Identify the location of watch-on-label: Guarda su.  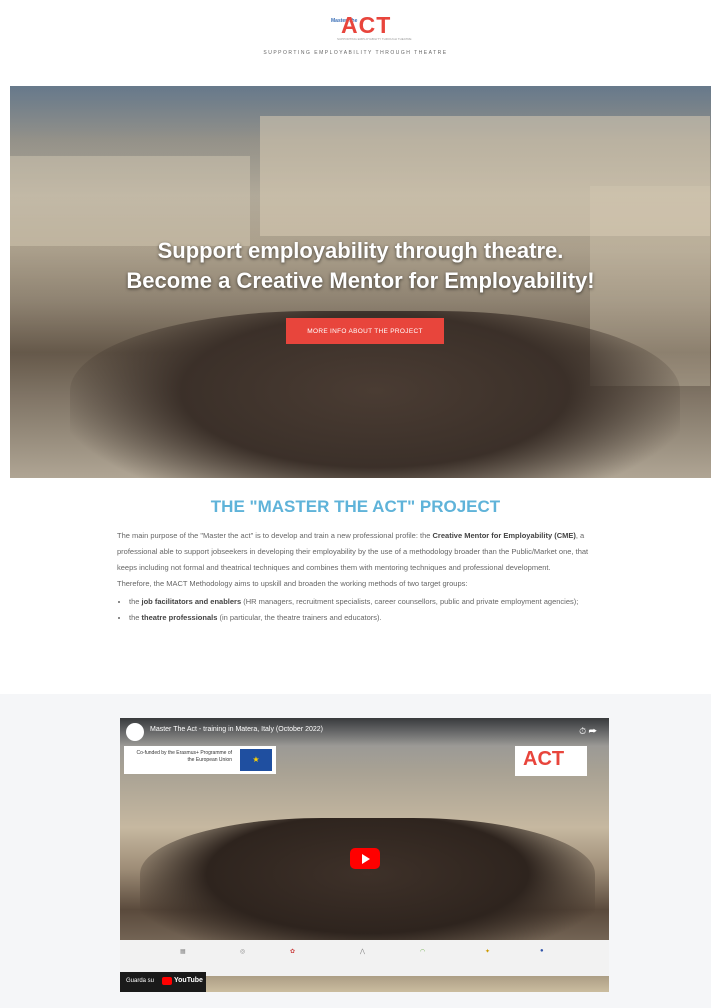
(140, 981).